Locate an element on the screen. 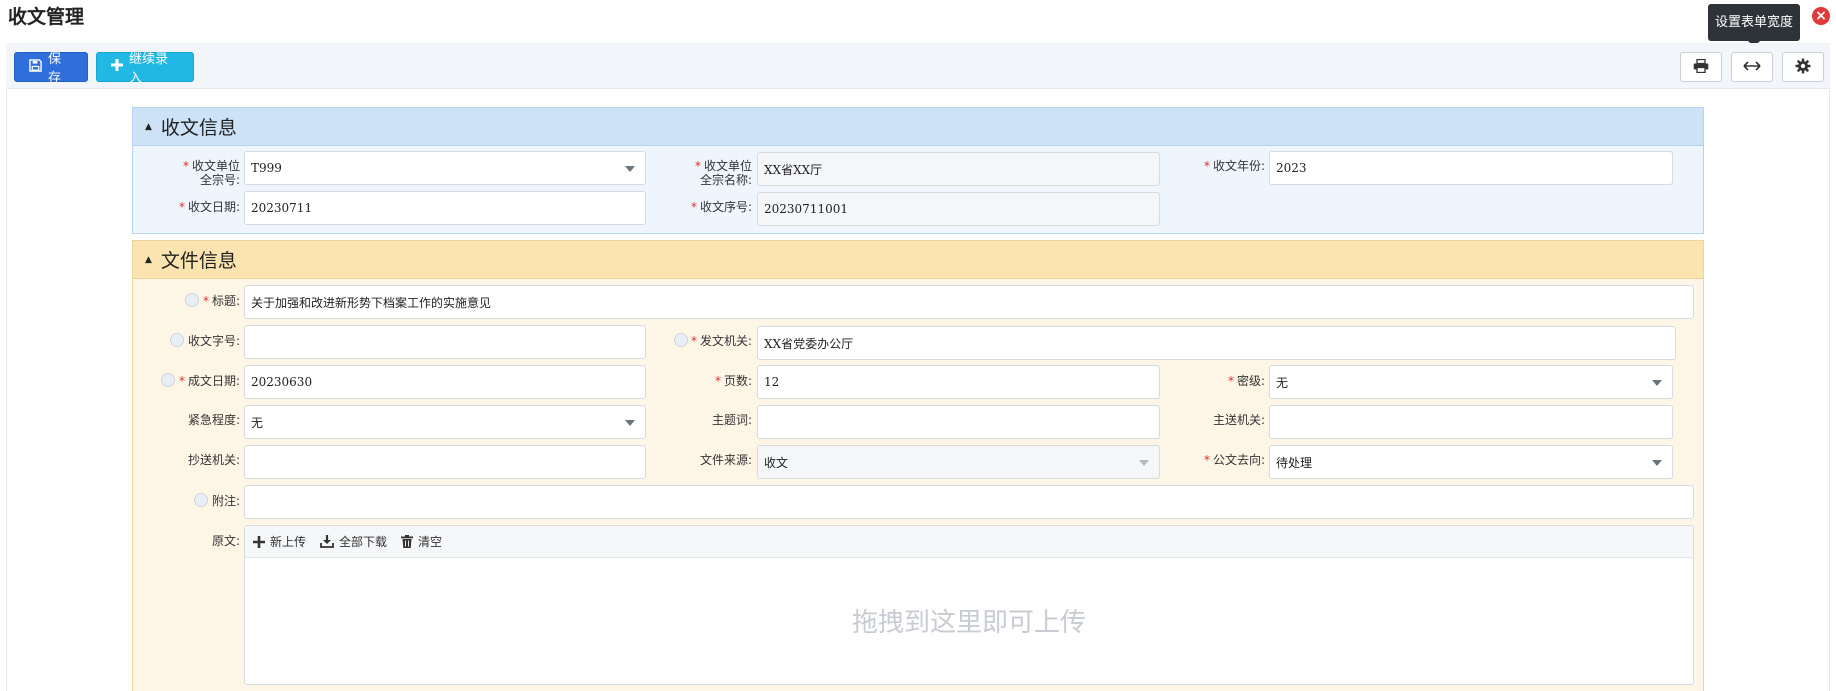  secret-level-select: 无 is located at coordinates (1471, 382).